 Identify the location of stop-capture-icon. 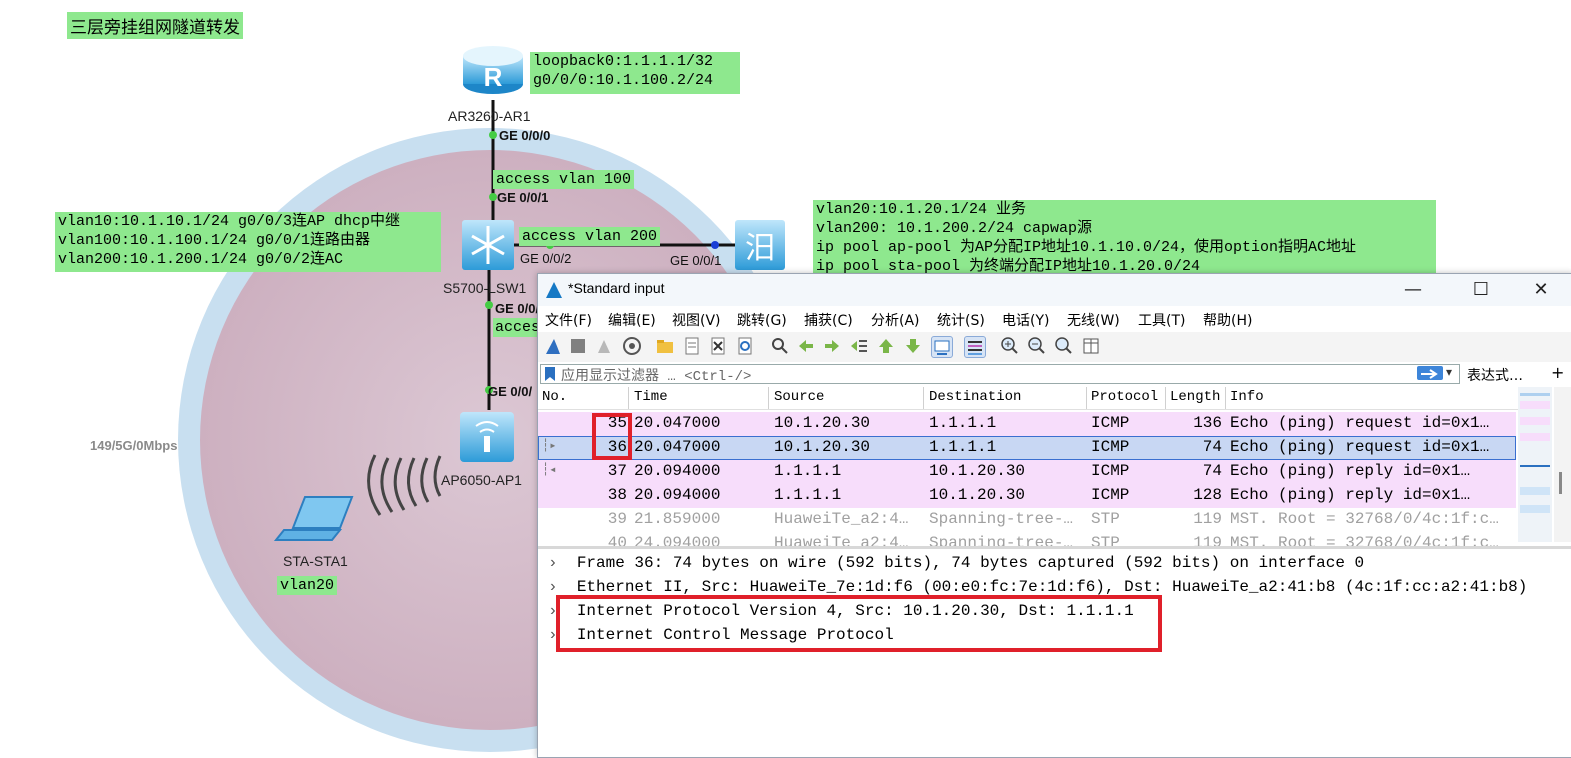
(578, 346).